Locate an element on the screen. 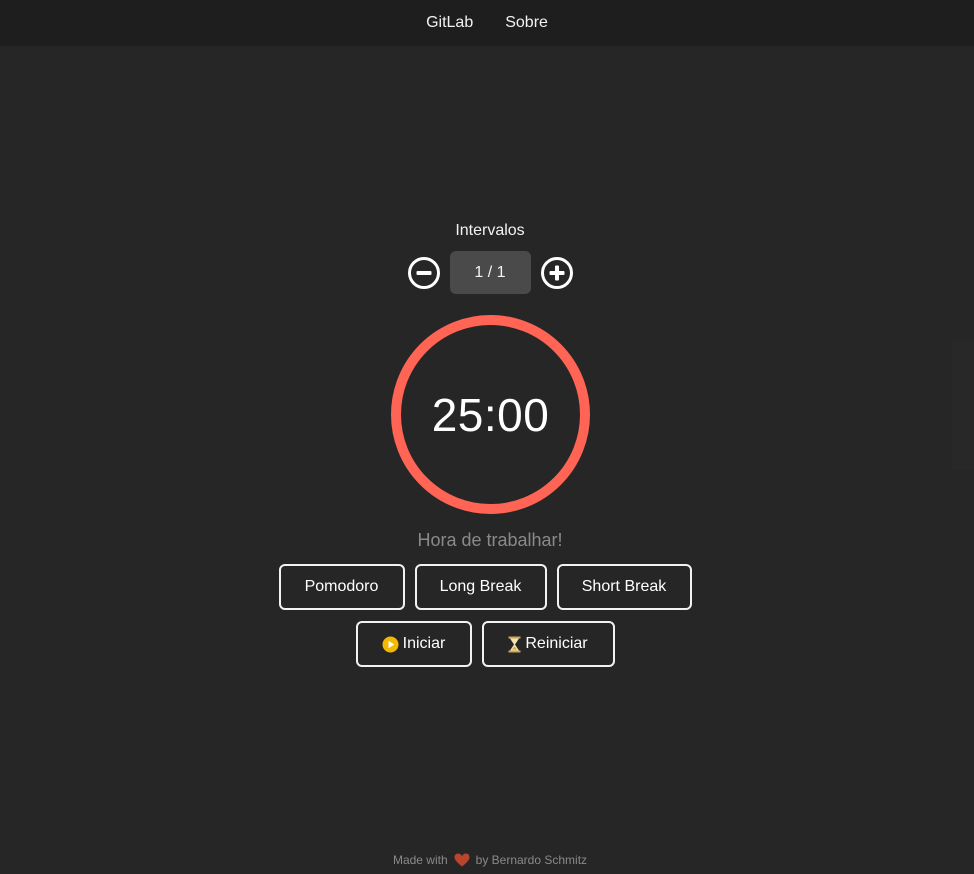 The width and height of the screenshot is (974, 874). short-break-button: Short Break is located at coordinates (624, 587).